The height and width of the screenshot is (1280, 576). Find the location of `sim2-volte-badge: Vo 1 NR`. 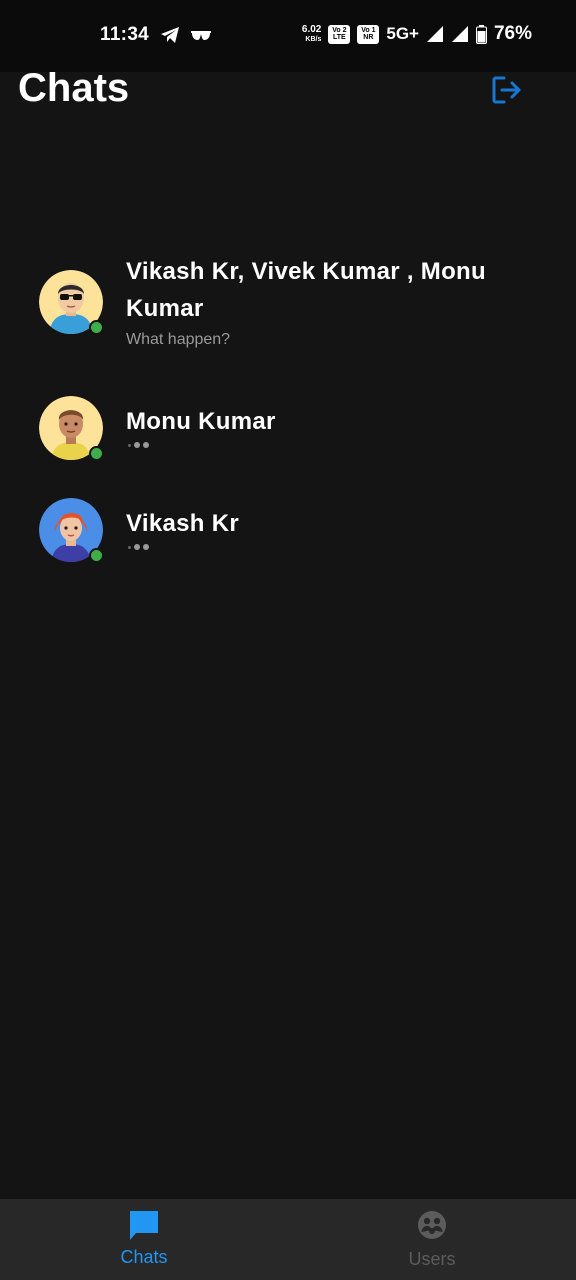

sim2-volte-badge: Vo 1 NR is located at coordinates (368, 34).